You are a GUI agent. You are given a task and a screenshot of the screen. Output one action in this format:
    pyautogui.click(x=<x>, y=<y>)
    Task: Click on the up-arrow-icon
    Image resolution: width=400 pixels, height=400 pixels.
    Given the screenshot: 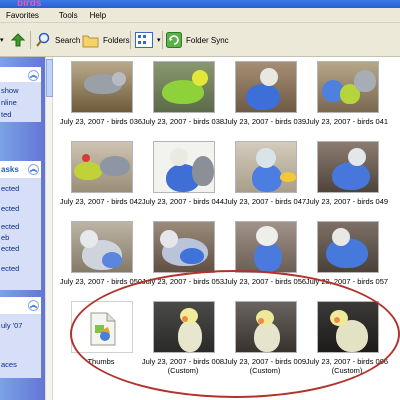 What is the action you would take?
    pyautogui.click(x=18, y=40)
    